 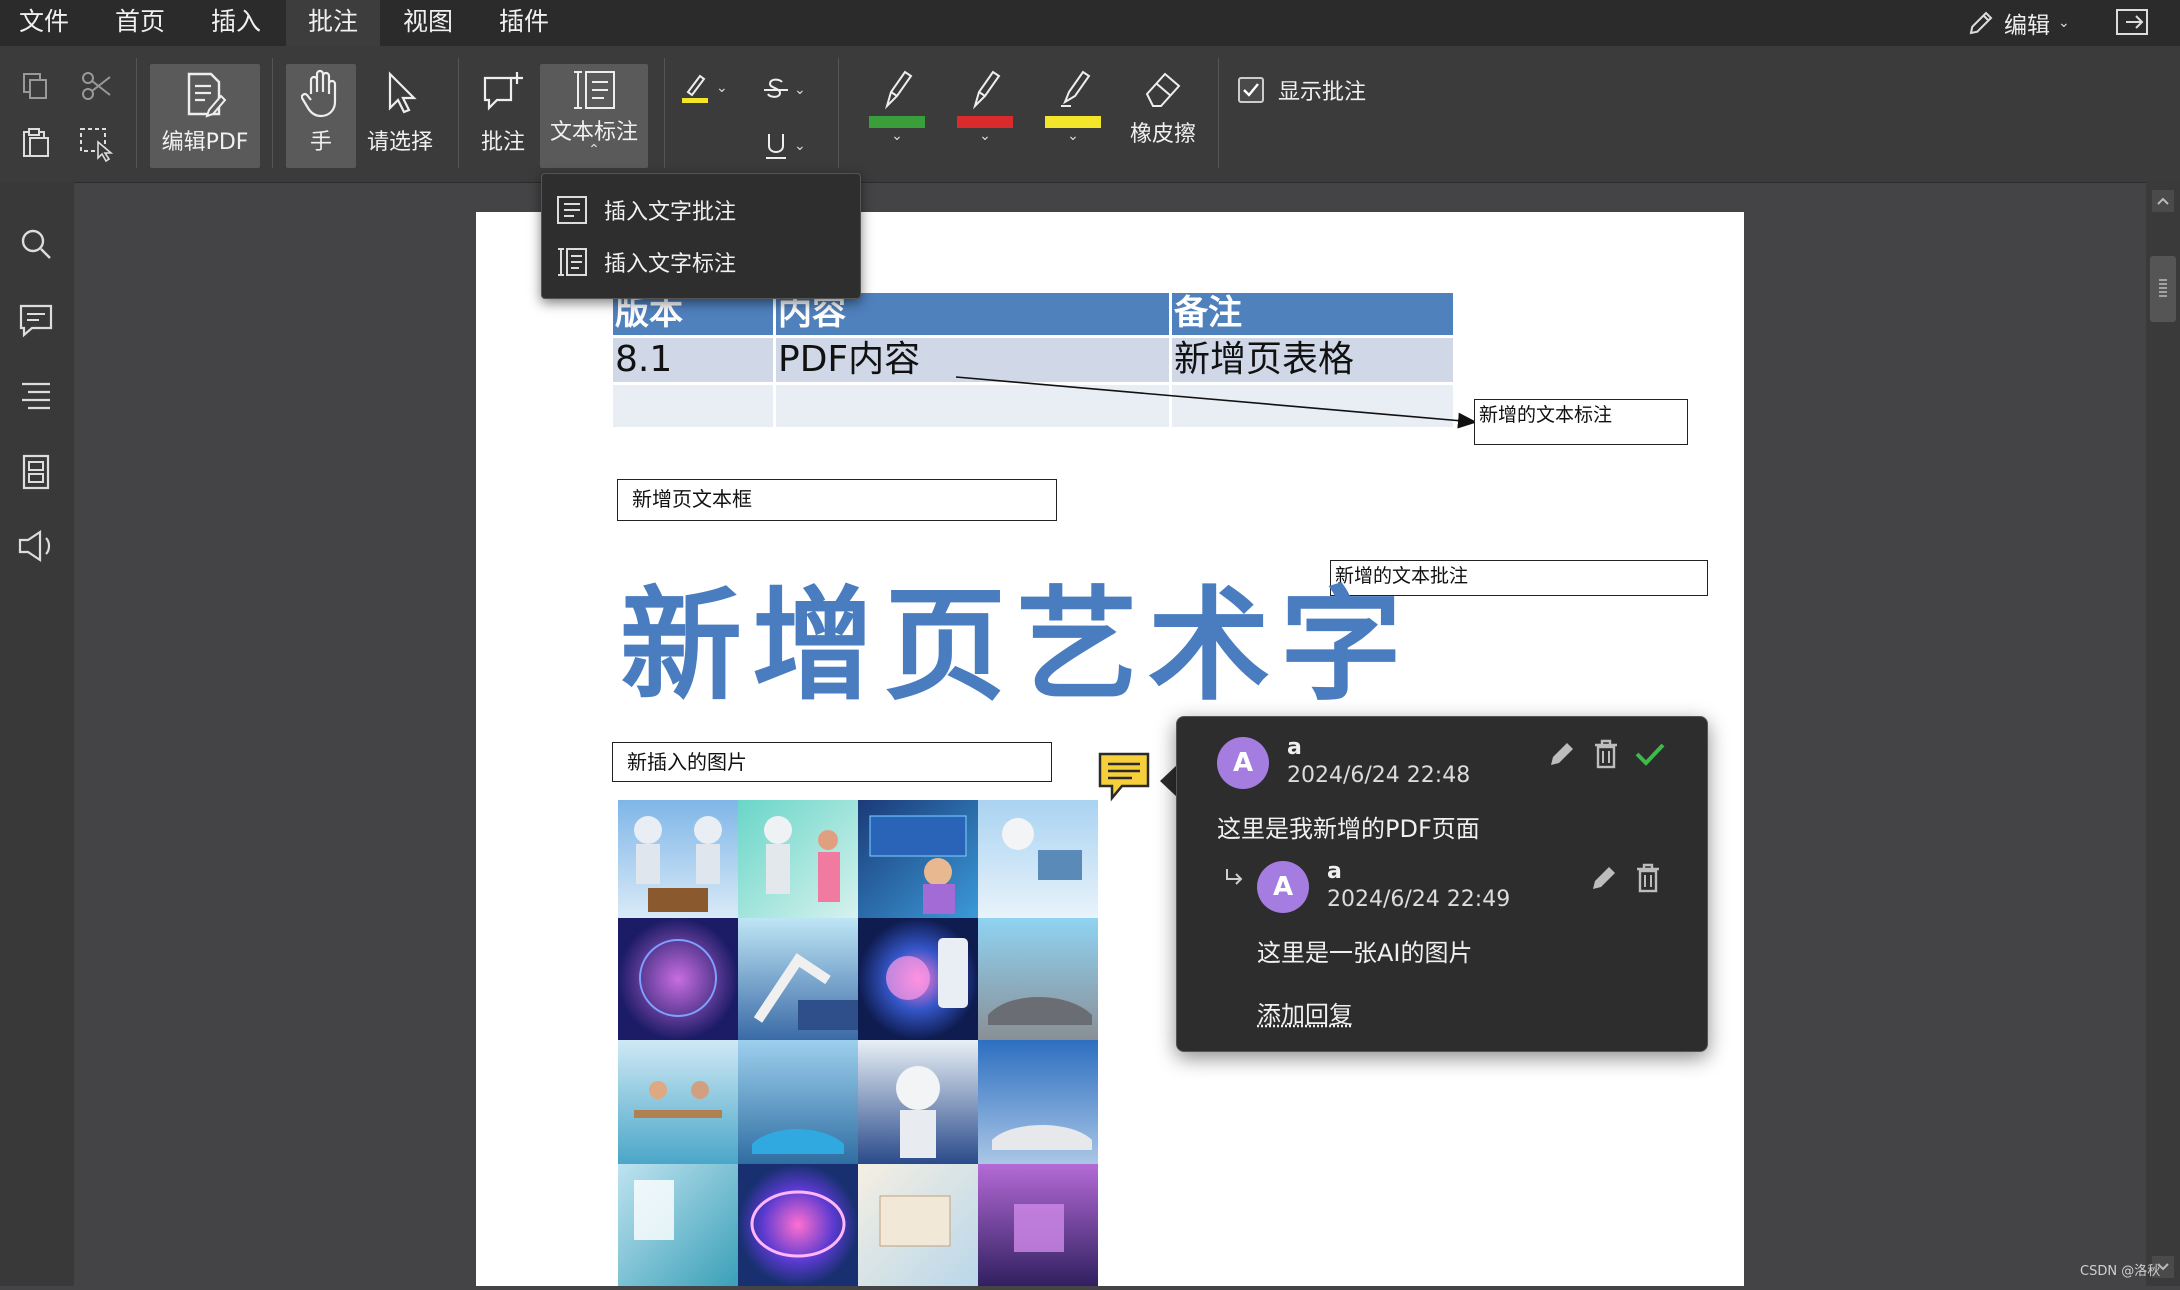 I want to click on hand-tool-label: 手, so click(x=320, y=142).